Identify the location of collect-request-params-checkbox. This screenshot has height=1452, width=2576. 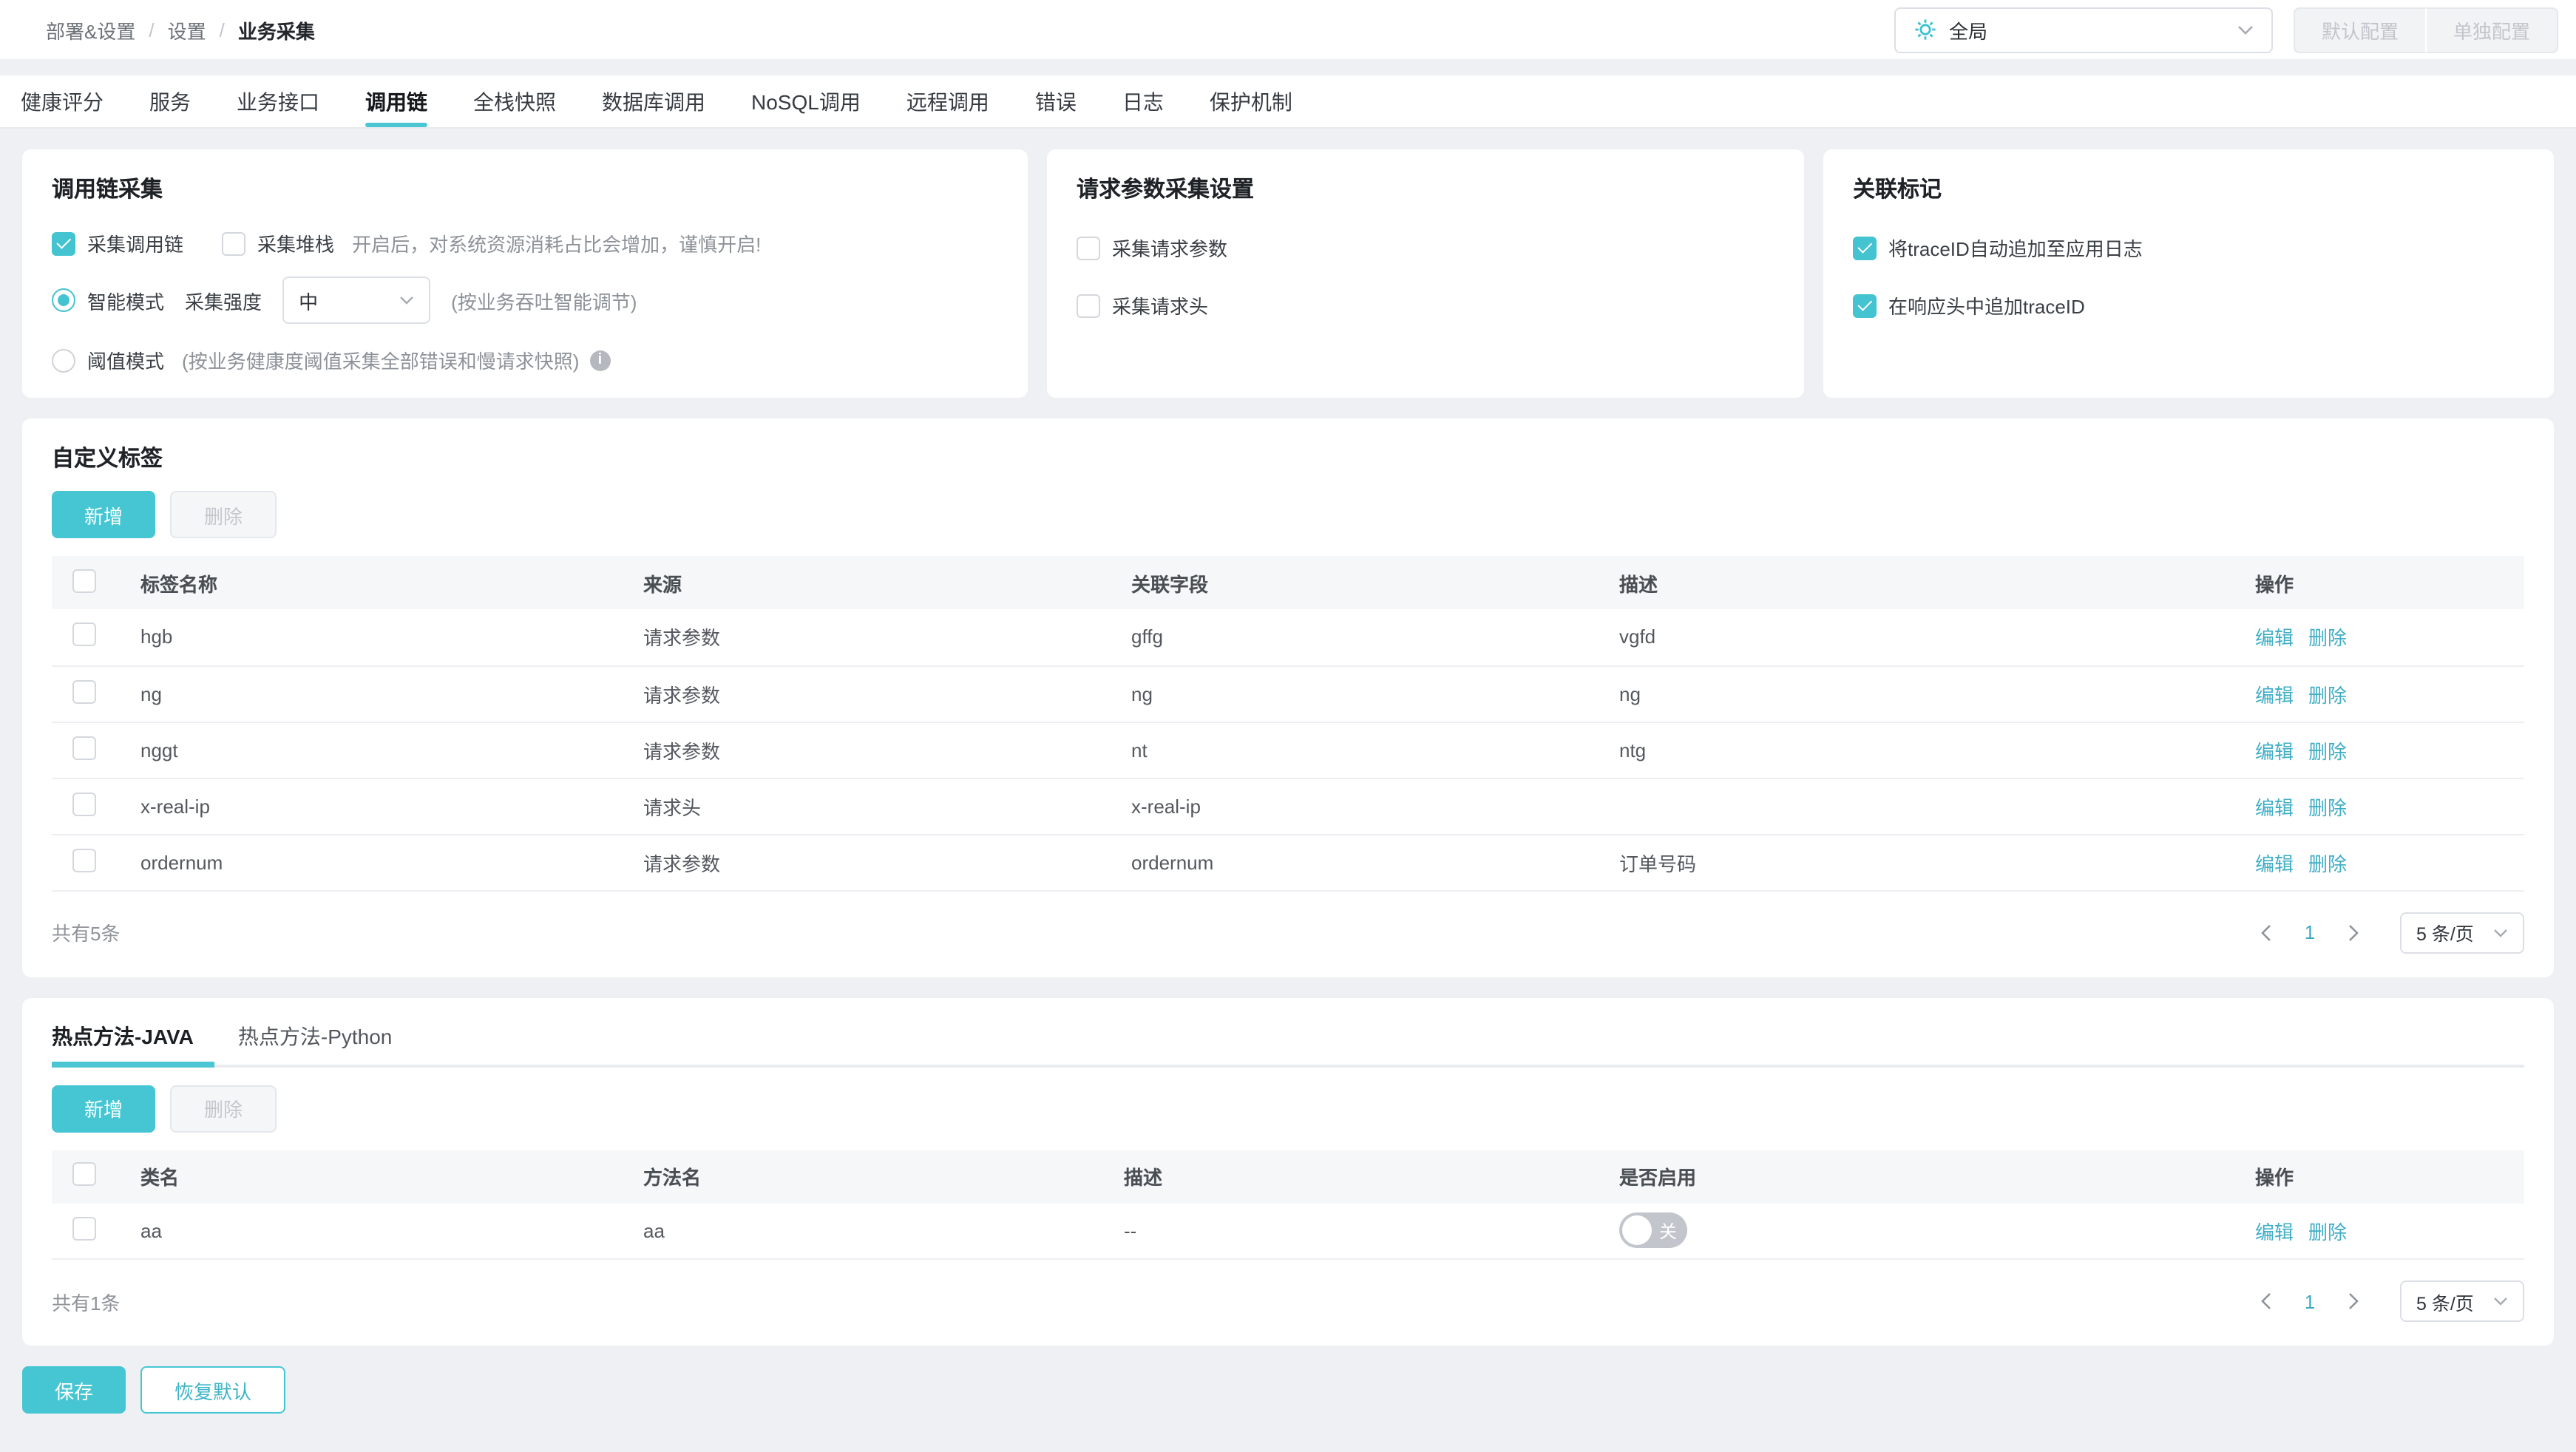
(1088, 247).